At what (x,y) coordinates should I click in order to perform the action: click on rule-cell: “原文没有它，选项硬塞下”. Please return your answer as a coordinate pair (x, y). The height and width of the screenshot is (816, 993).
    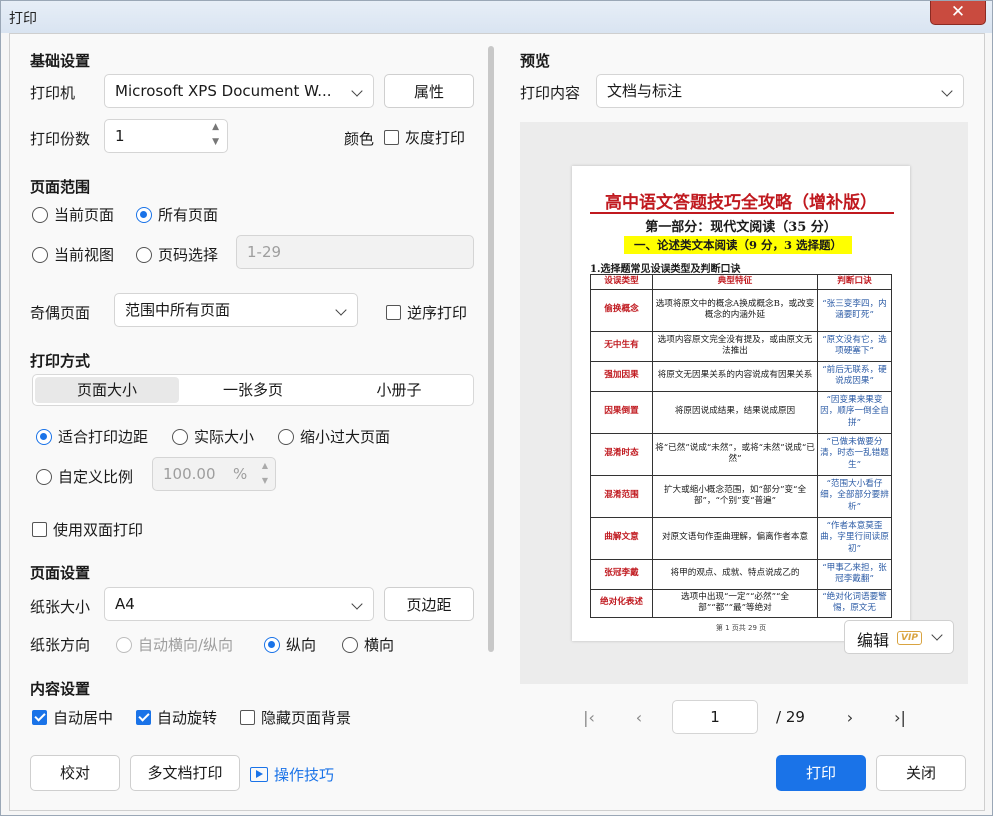
    Looking at the image, I should click on (854, 346).